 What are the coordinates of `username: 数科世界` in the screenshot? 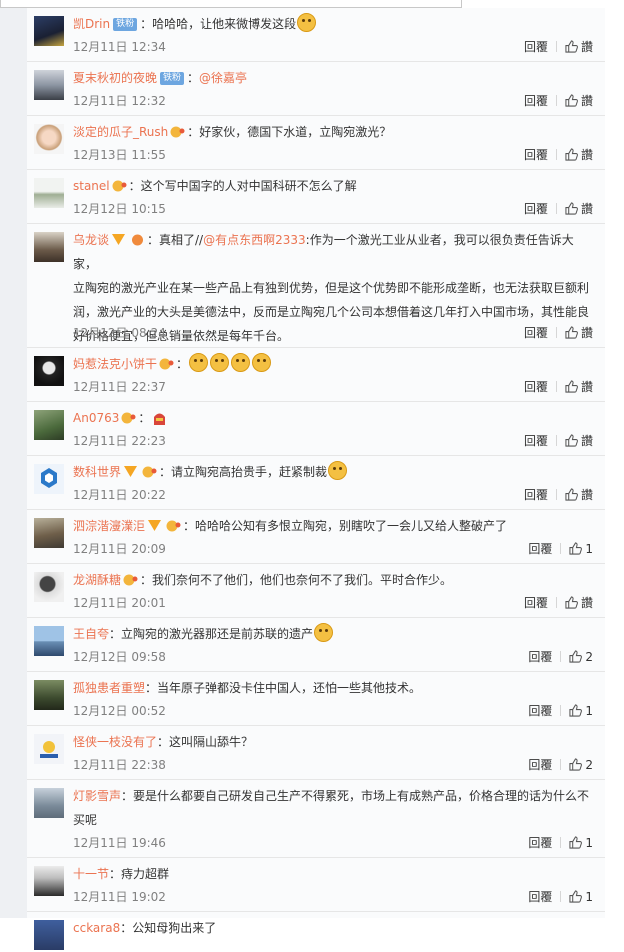 It's located at (97, 472).